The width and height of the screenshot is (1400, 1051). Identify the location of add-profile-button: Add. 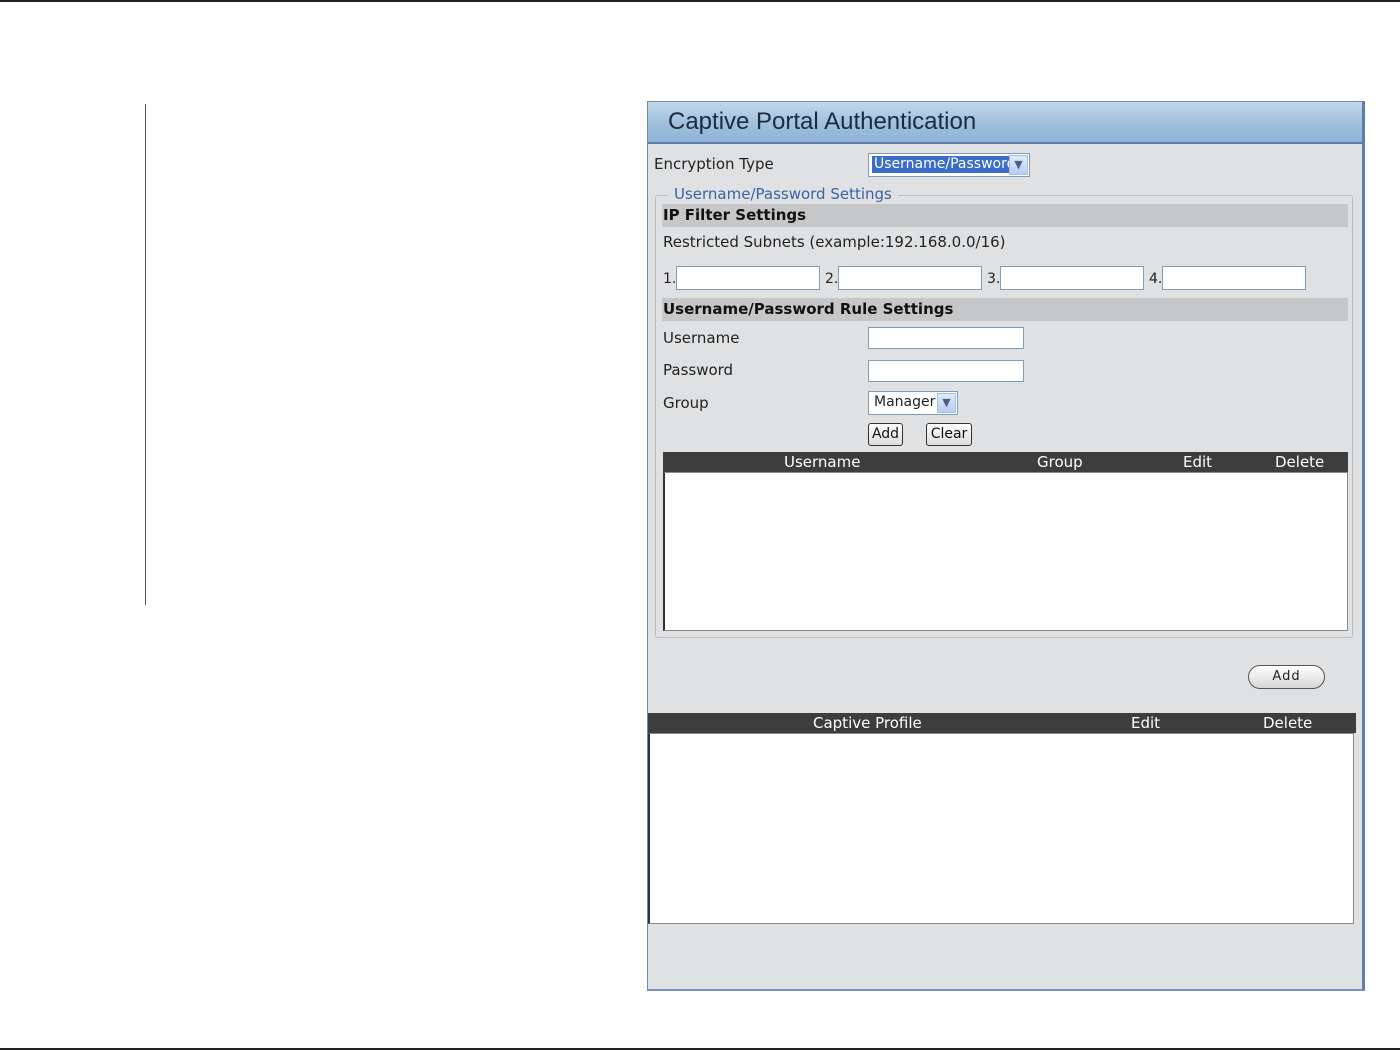
(1286, 677).